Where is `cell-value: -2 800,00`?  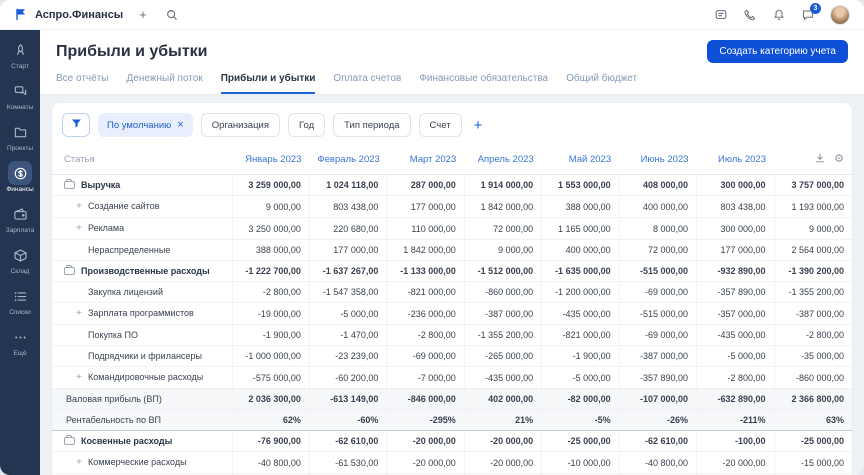 cell-value: -2 800,00 is located at coordinates (425, 335).